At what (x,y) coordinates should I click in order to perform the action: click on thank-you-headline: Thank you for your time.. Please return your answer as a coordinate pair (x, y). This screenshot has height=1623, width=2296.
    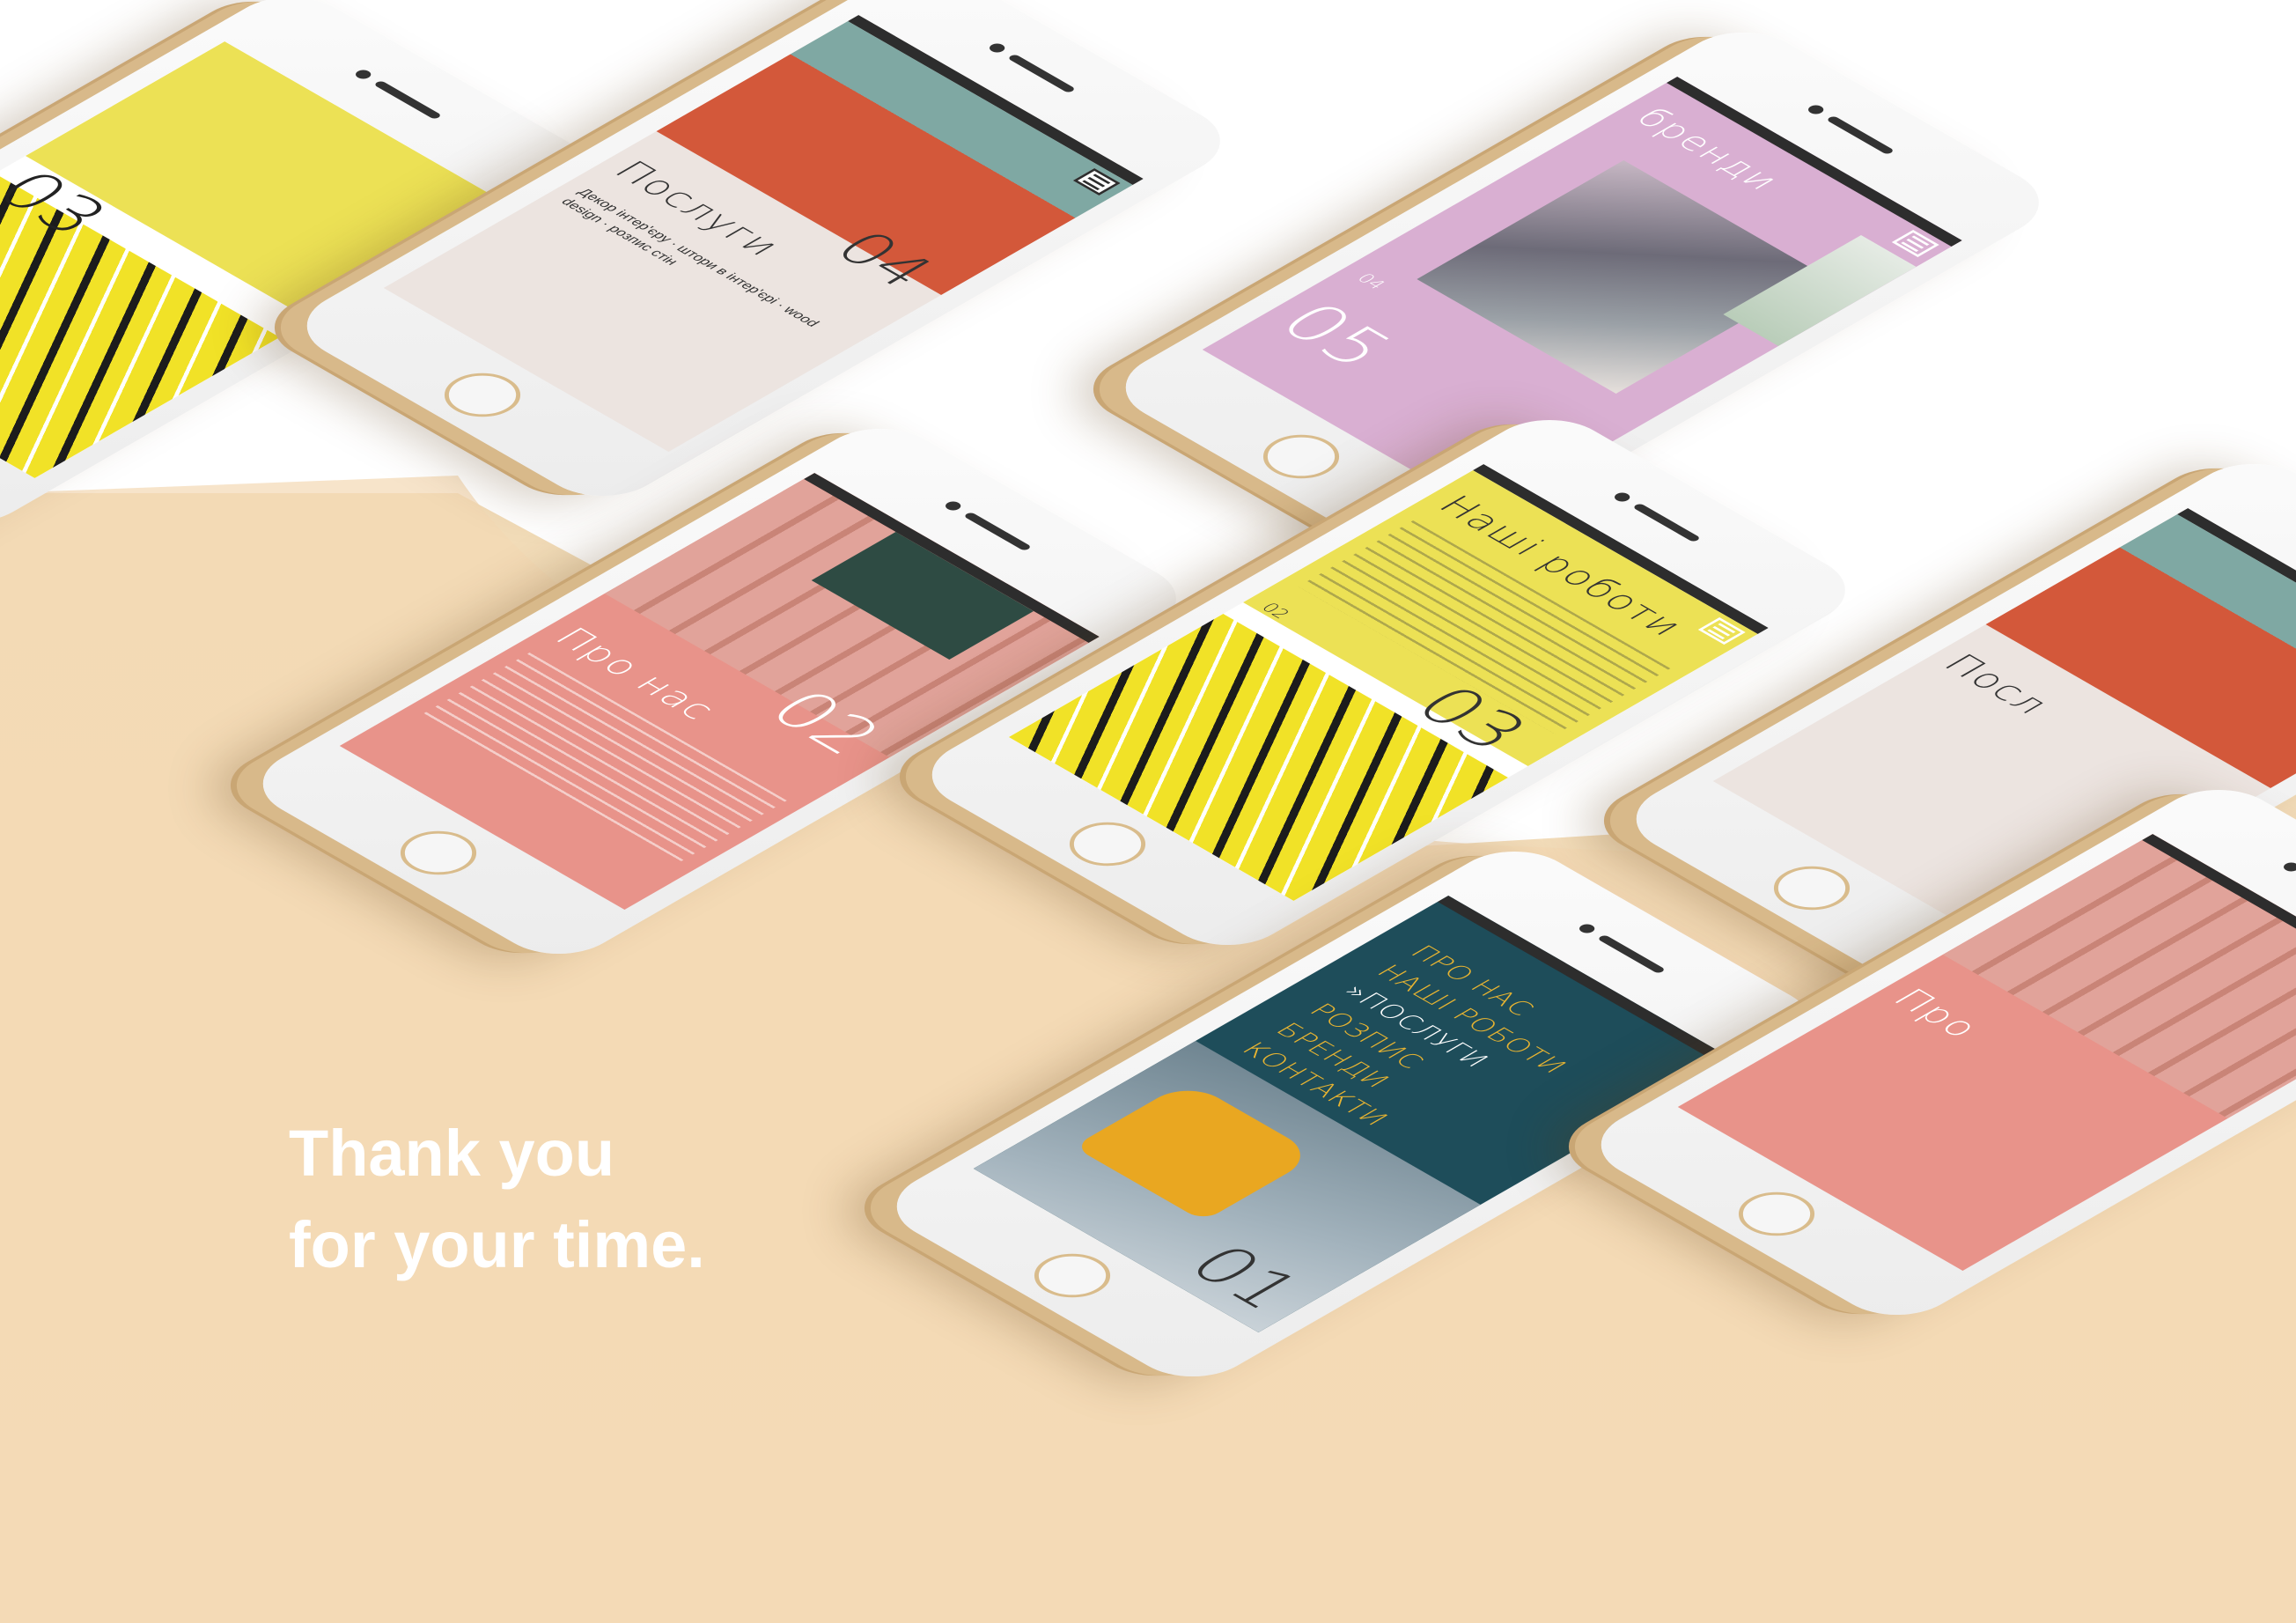
    Looking at the image, I should click on (497, 1200).